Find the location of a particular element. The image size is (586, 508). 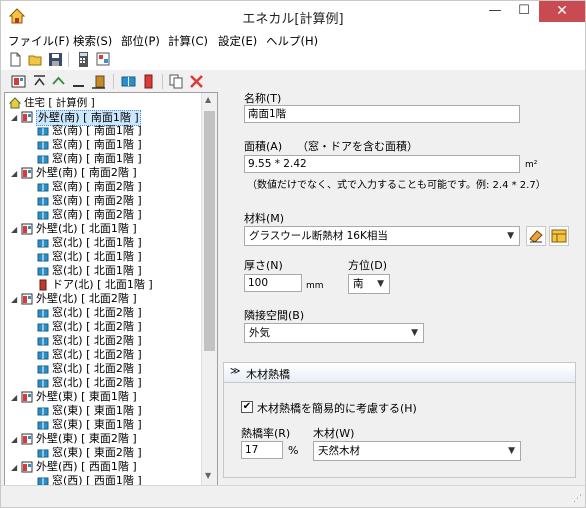

add-window-icon is located at coordinates (128, 81).